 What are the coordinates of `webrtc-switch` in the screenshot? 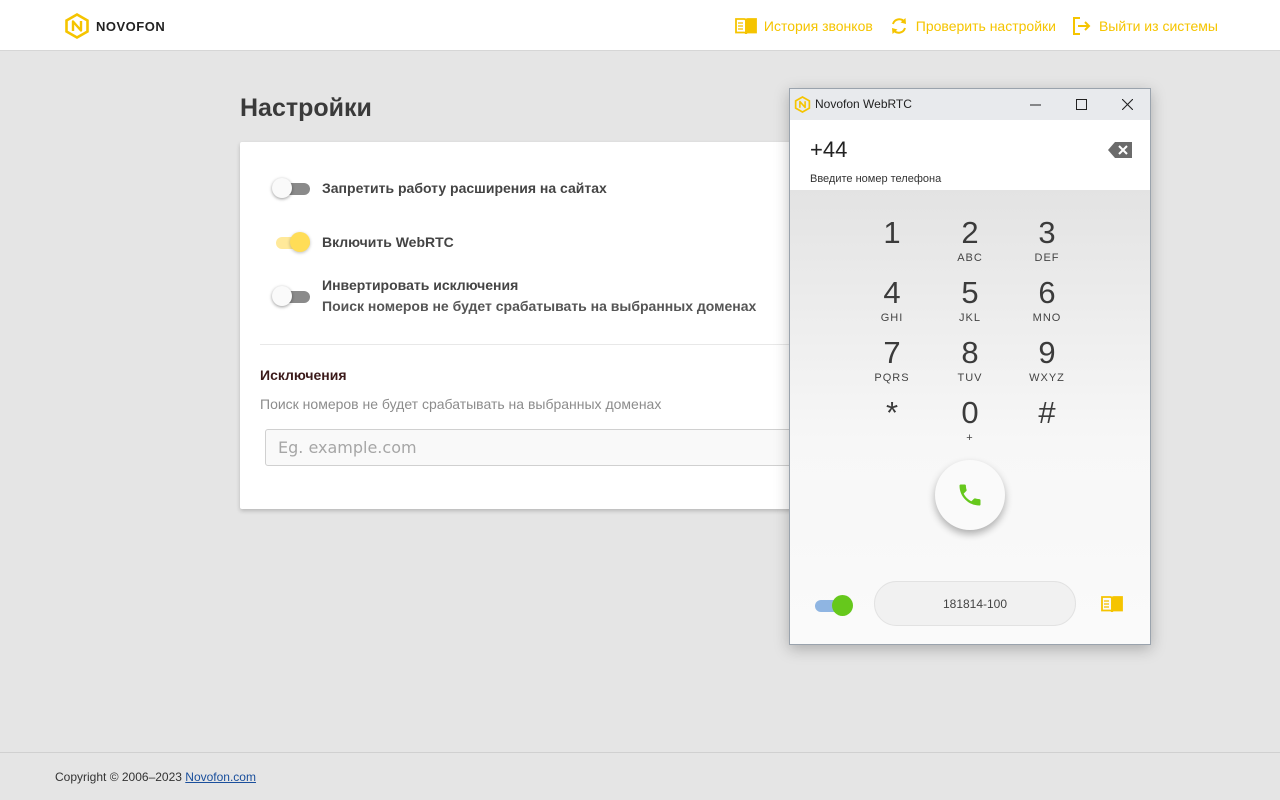 It's located at (291, 243).